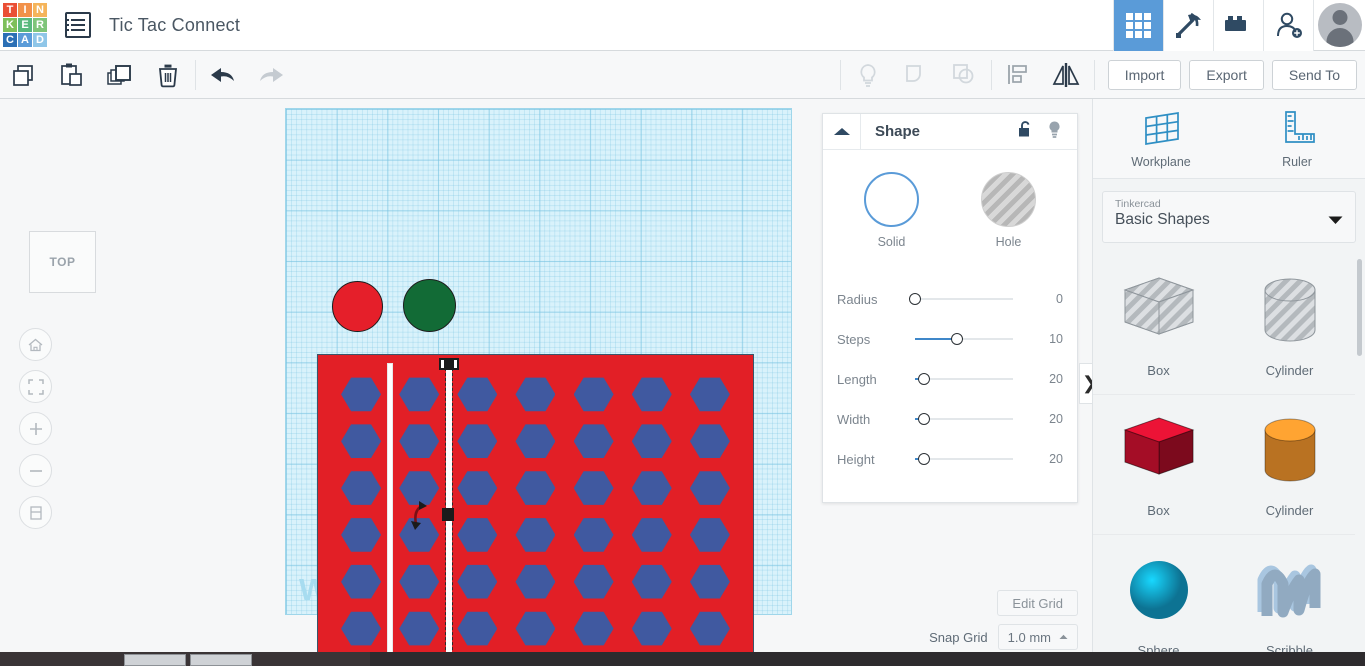 Image resolution: width=1365 pixels, height=666 pixels. What do you see at coordinates (1019, 75) in the screenshot?
I see `align-button` at bounding box center [1019, 75].